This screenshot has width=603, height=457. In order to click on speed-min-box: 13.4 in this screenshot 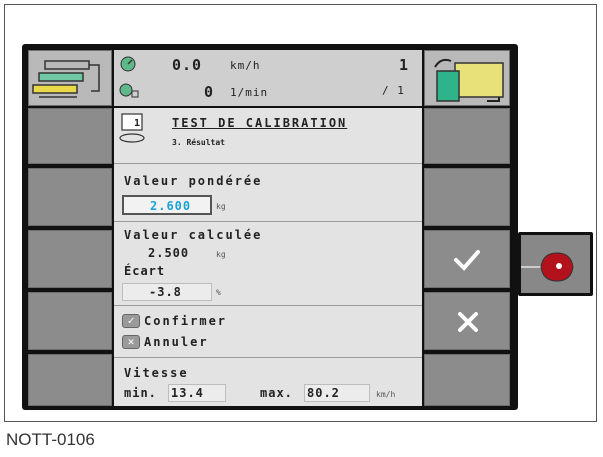, I will do `click(197, 393)`.